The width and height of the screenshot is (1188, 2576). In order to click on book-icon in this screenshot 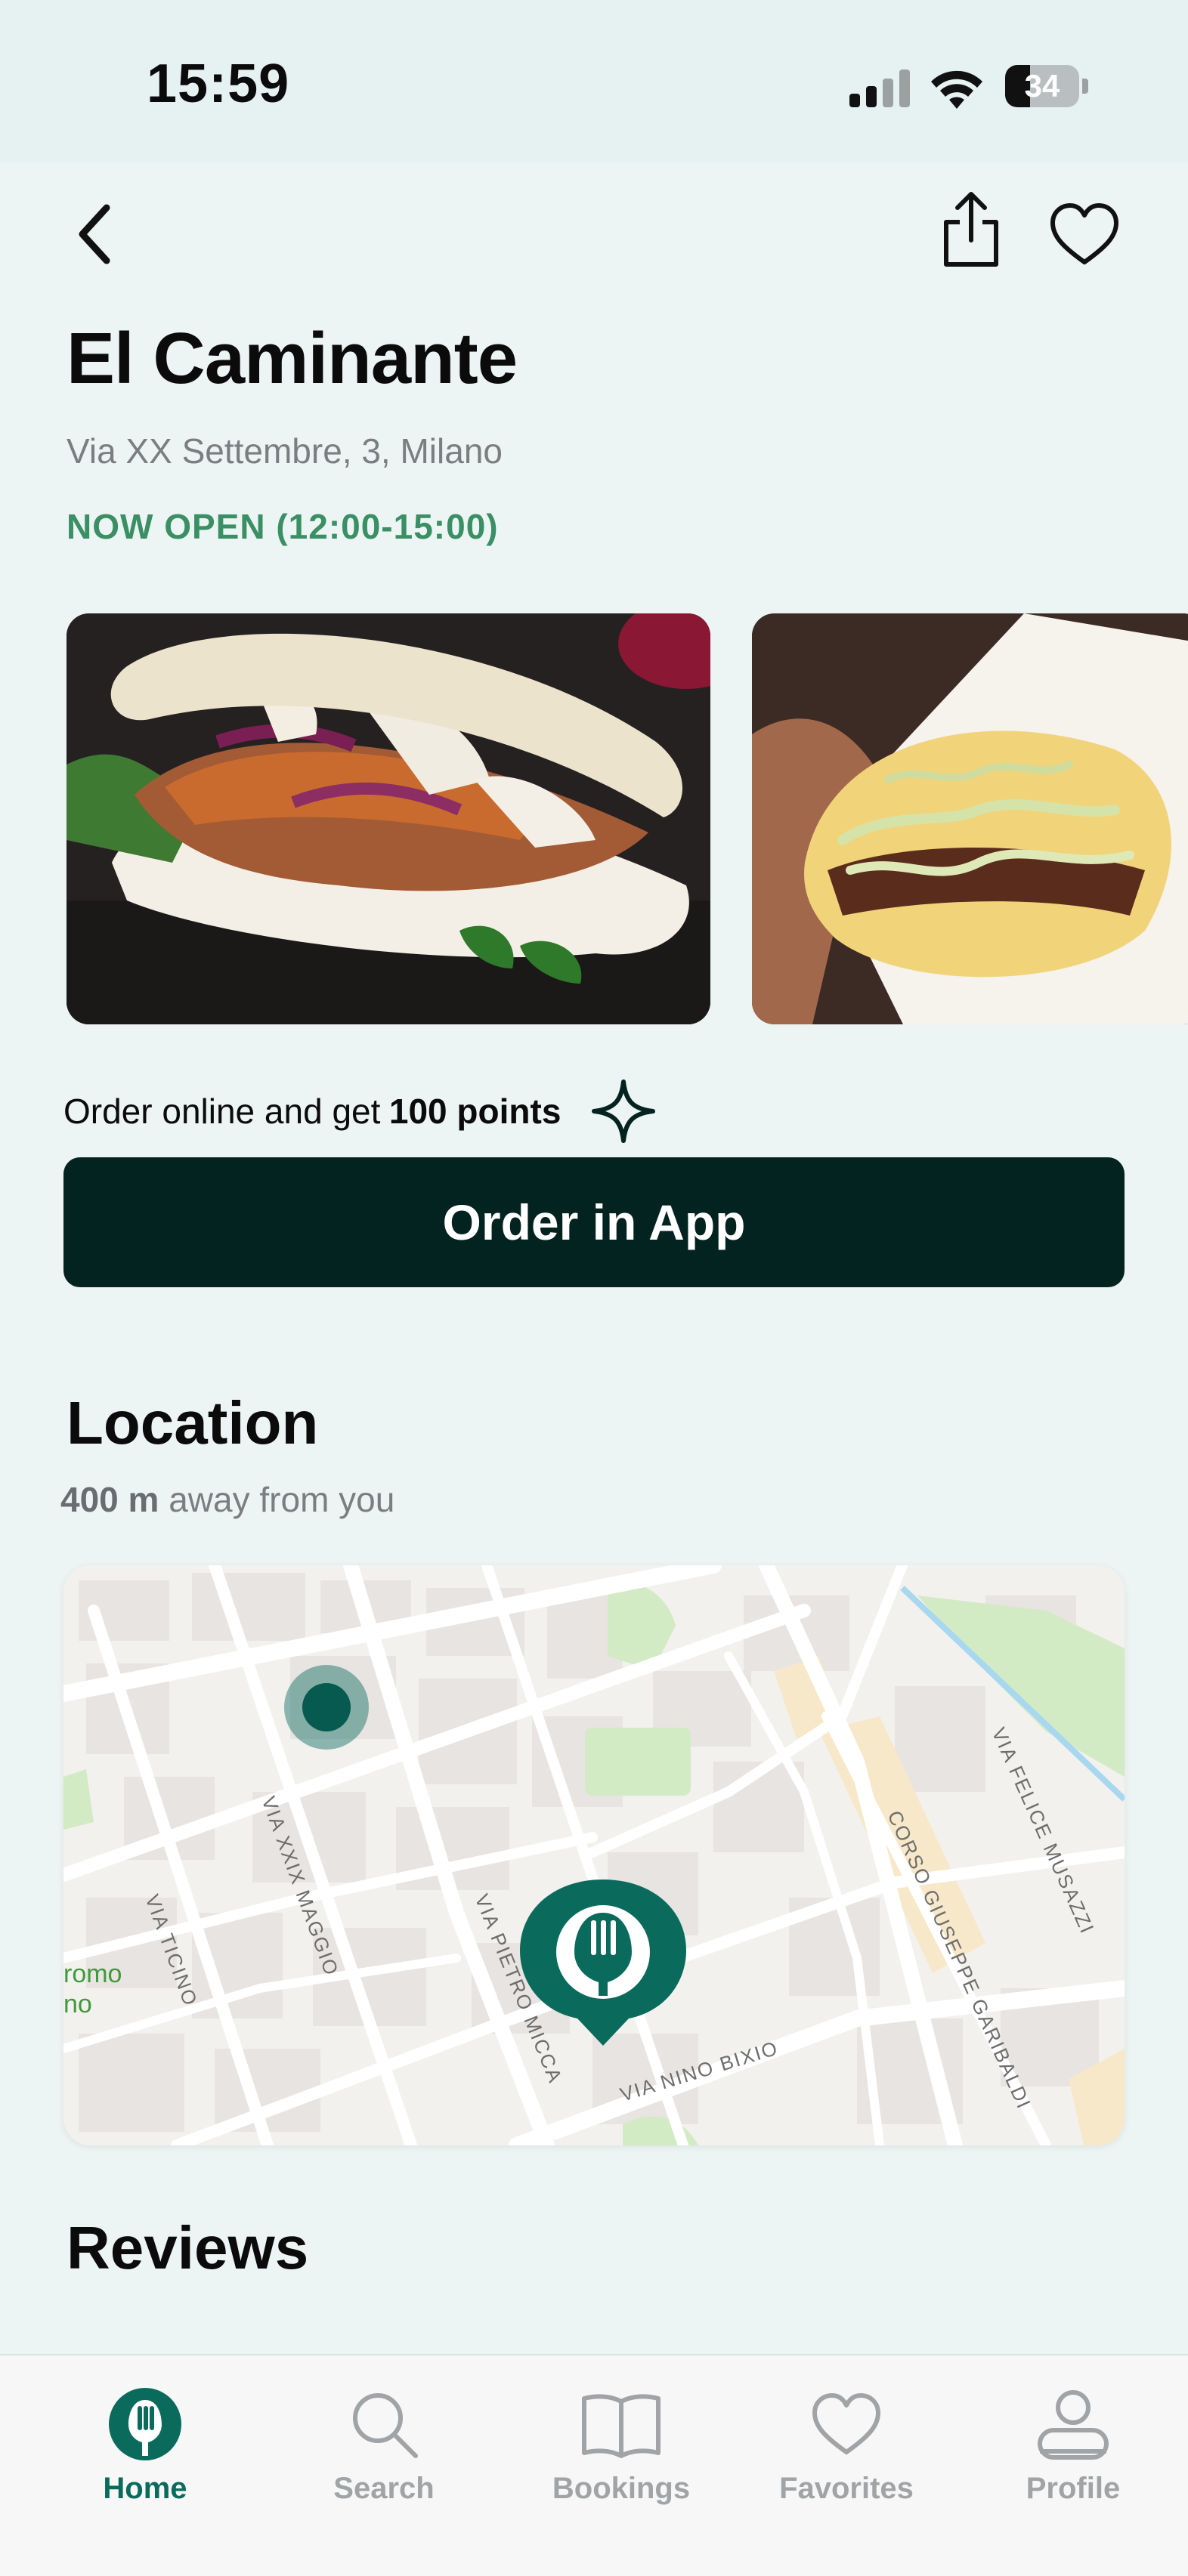, I will do `click(621, 2426)`.